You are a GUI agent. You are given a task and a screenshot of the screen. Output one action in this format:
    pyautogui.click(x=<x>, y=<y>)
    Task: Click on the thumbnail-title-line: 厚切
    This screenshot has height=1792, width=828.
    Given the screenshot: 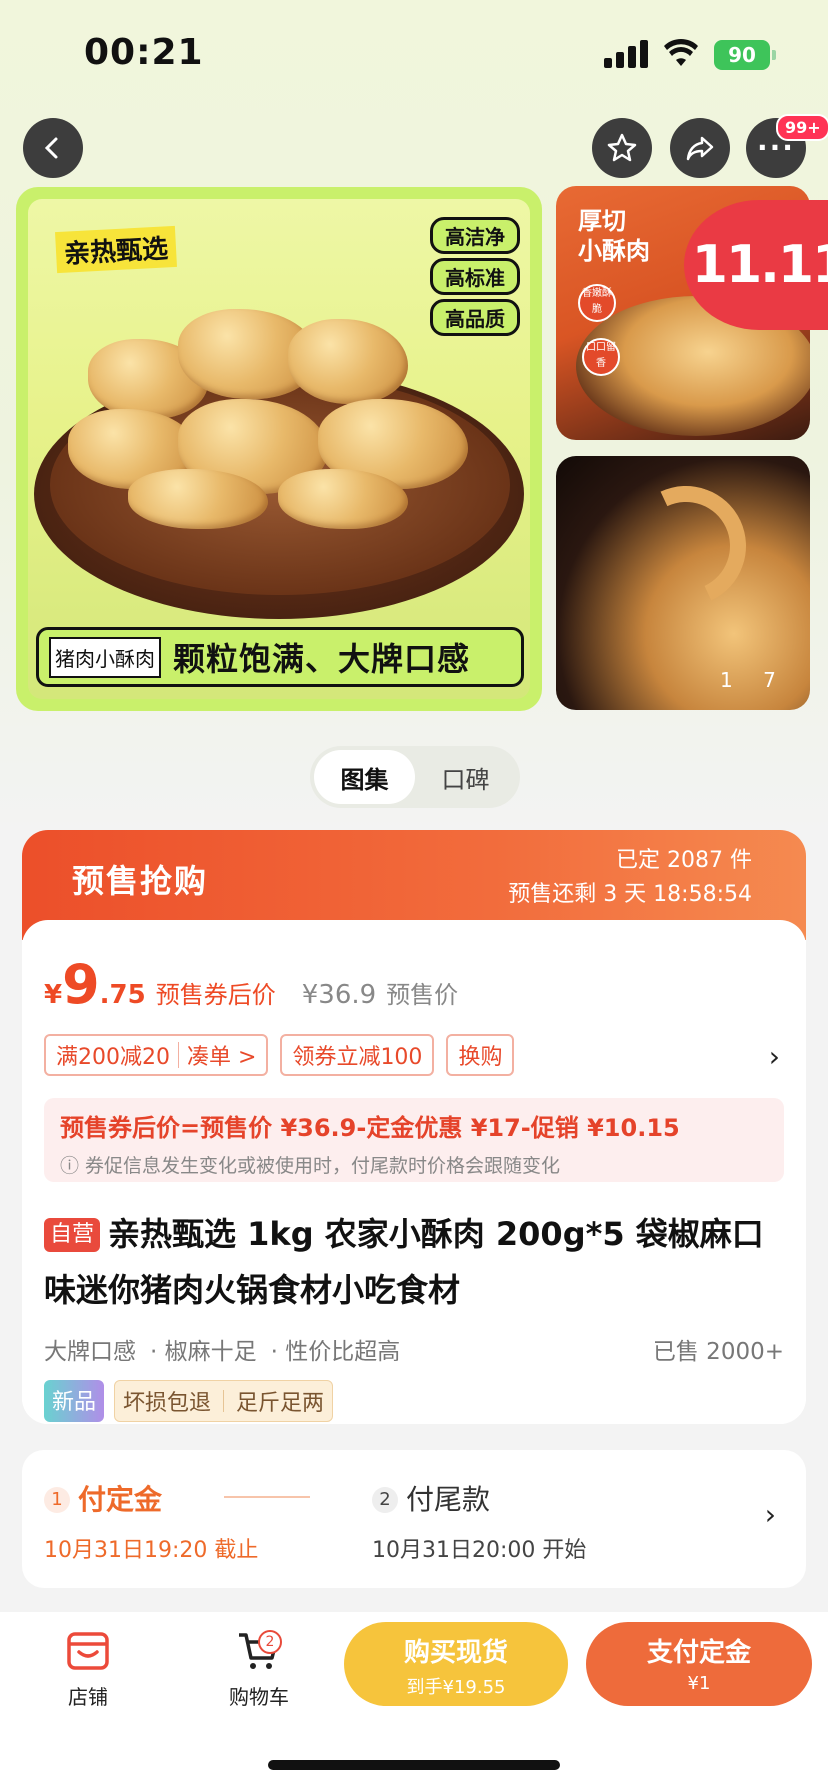 What is the action you would take?
    pyautogui.click(x=602, y=221)
    